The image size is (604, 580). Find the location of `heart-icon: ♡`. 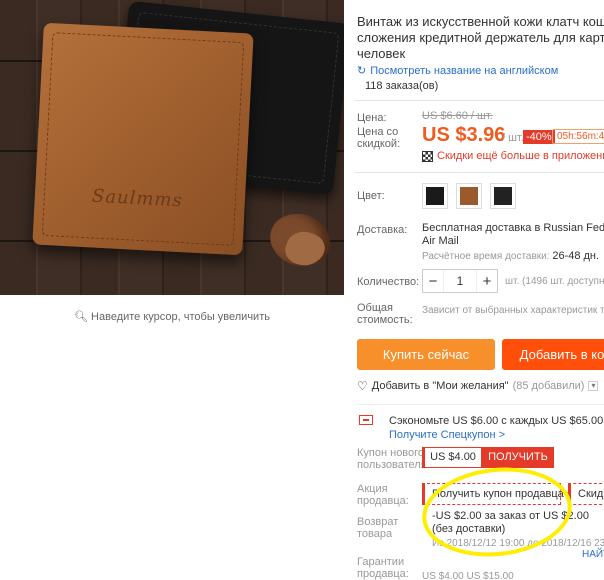

heart-icon: ♡ is located at coordinates (362, 386).